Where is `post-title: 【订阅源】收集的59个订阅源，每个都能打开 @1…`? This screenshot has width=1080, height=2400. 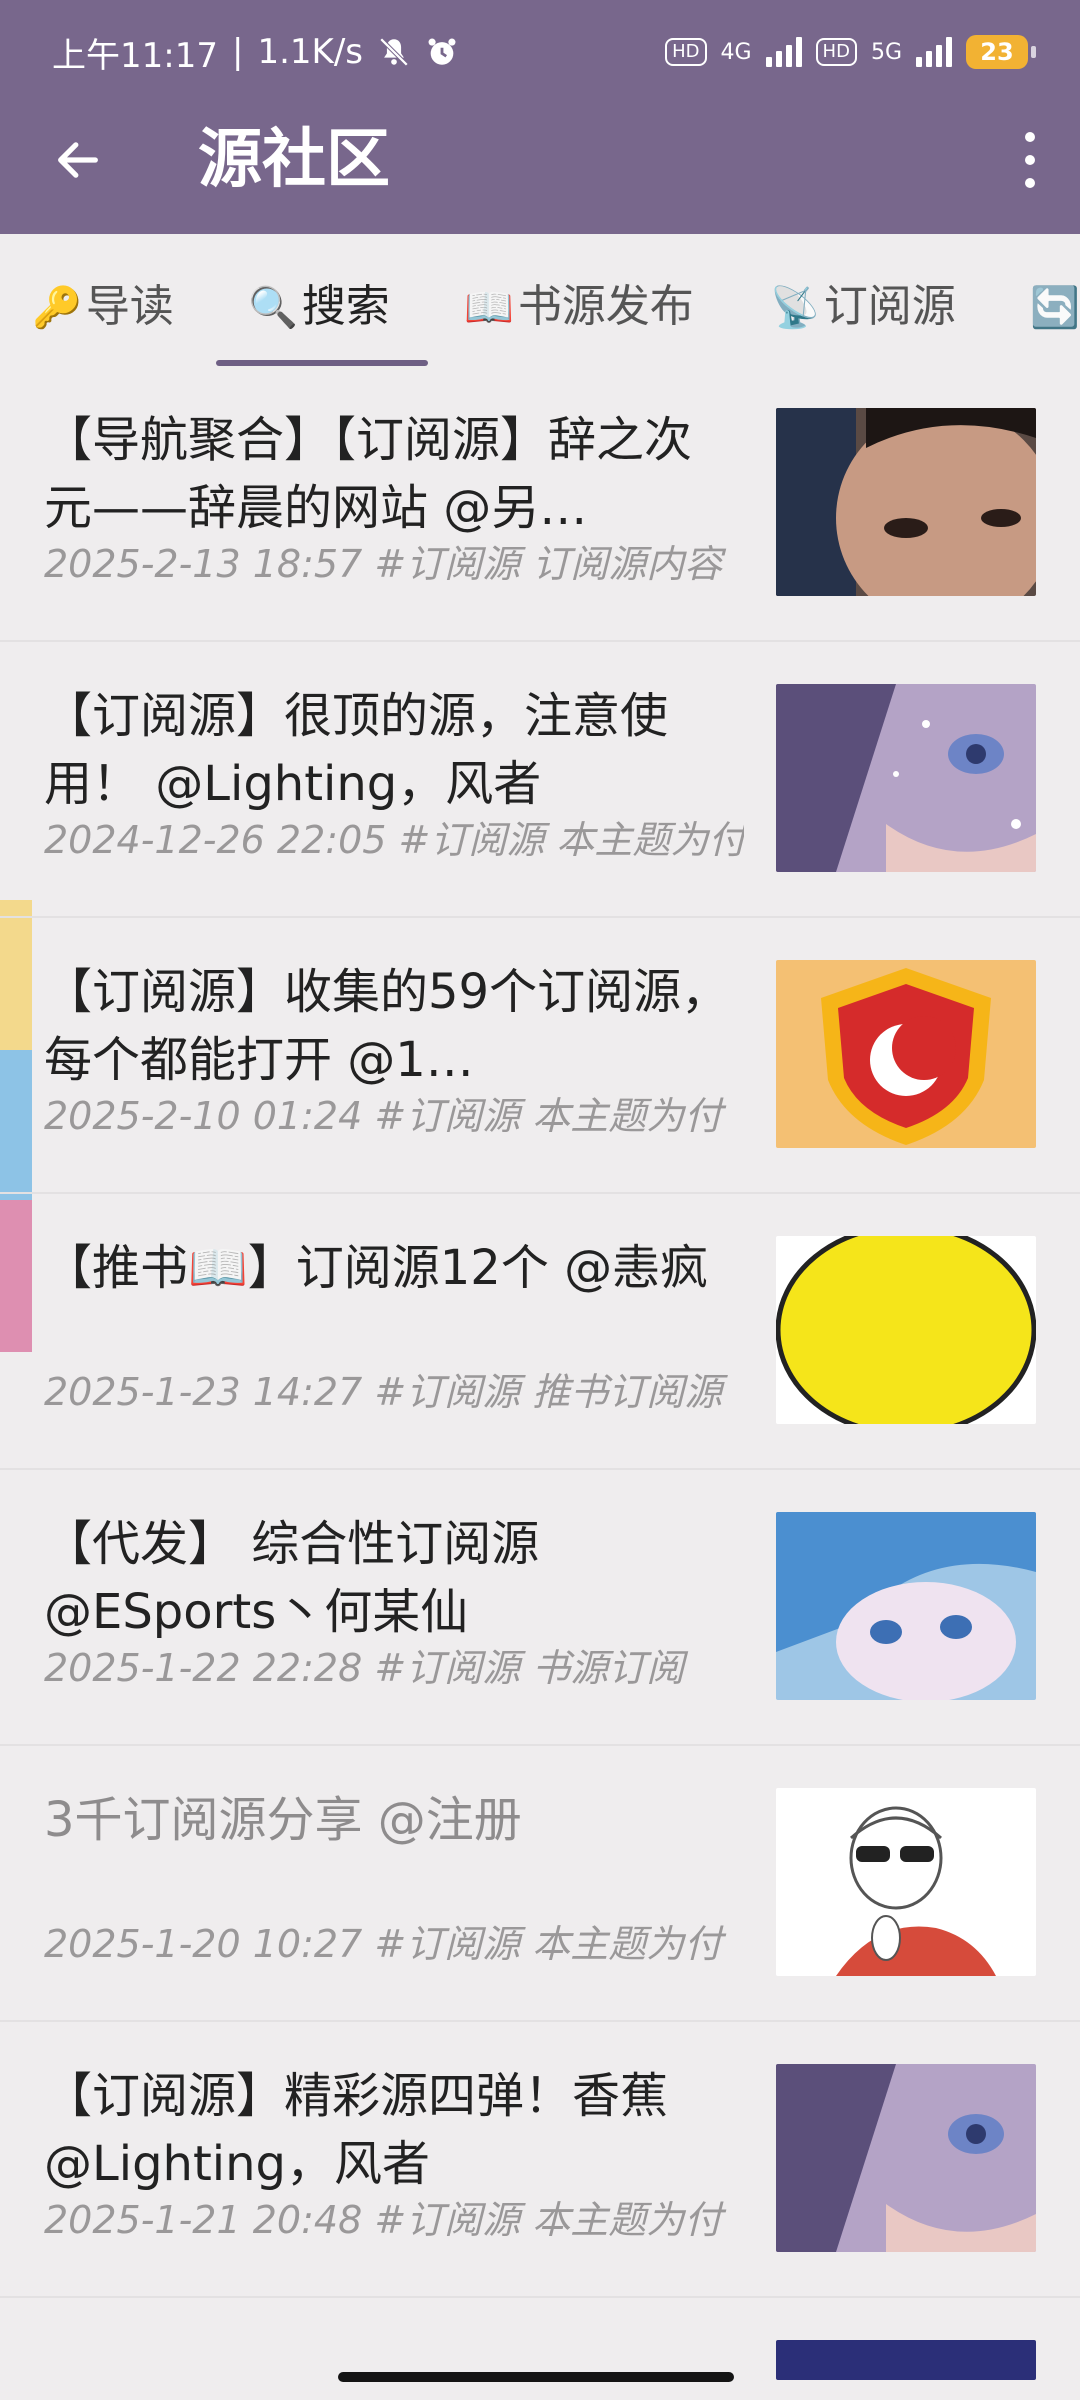
post-title: 【订阅源】收集的59个订阅源，每个都能打开 @1… is located at coordinates (387, 1026).